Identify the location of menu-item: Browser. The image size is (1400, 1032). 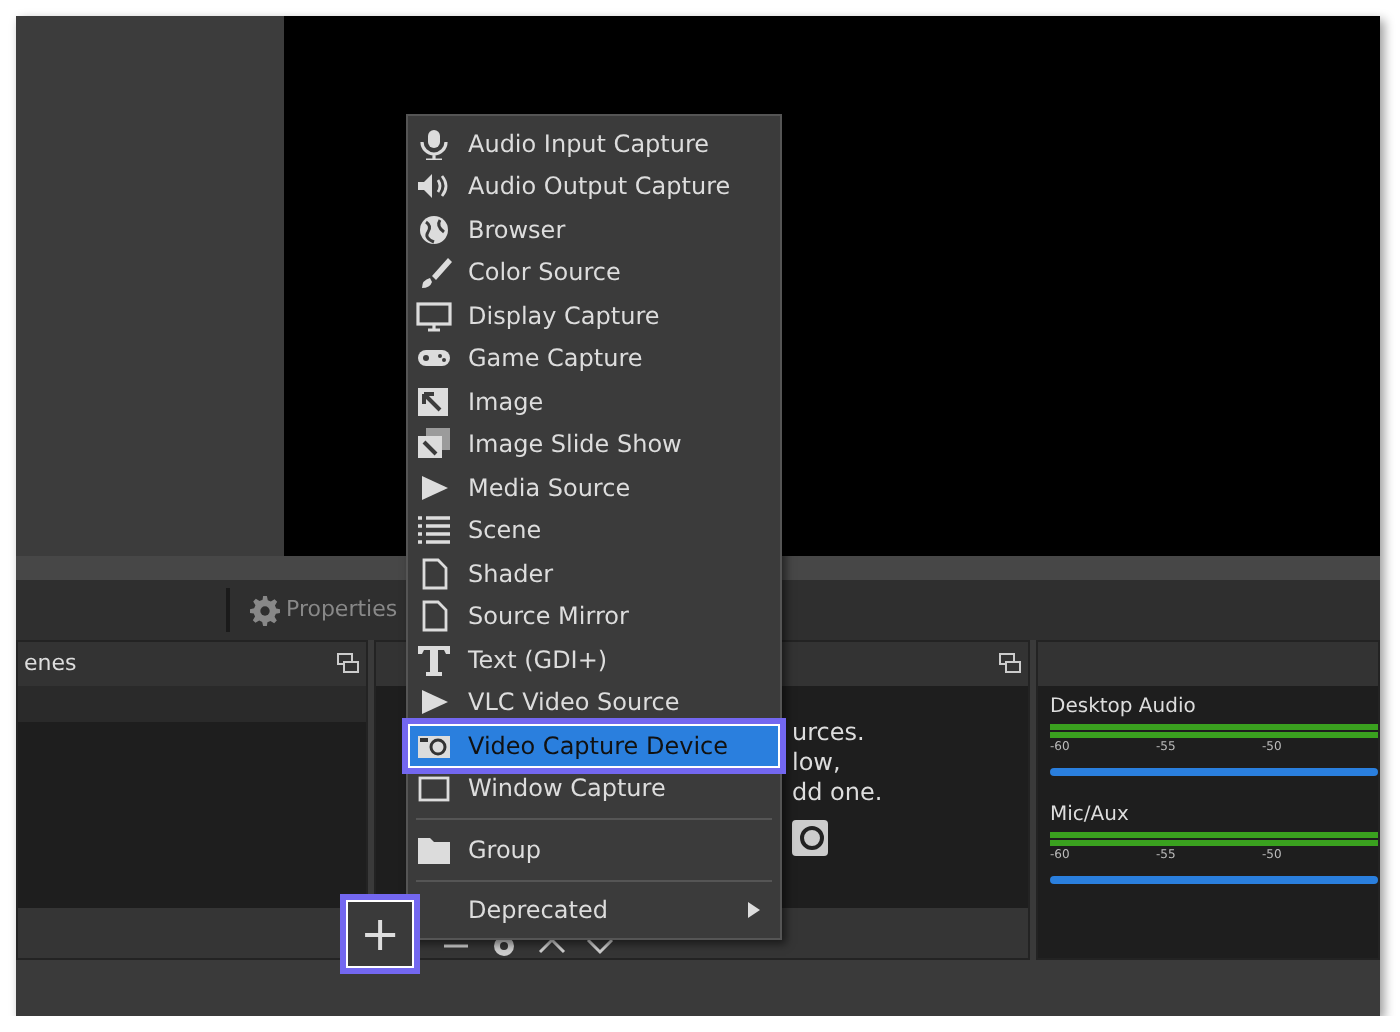
(594, 229).